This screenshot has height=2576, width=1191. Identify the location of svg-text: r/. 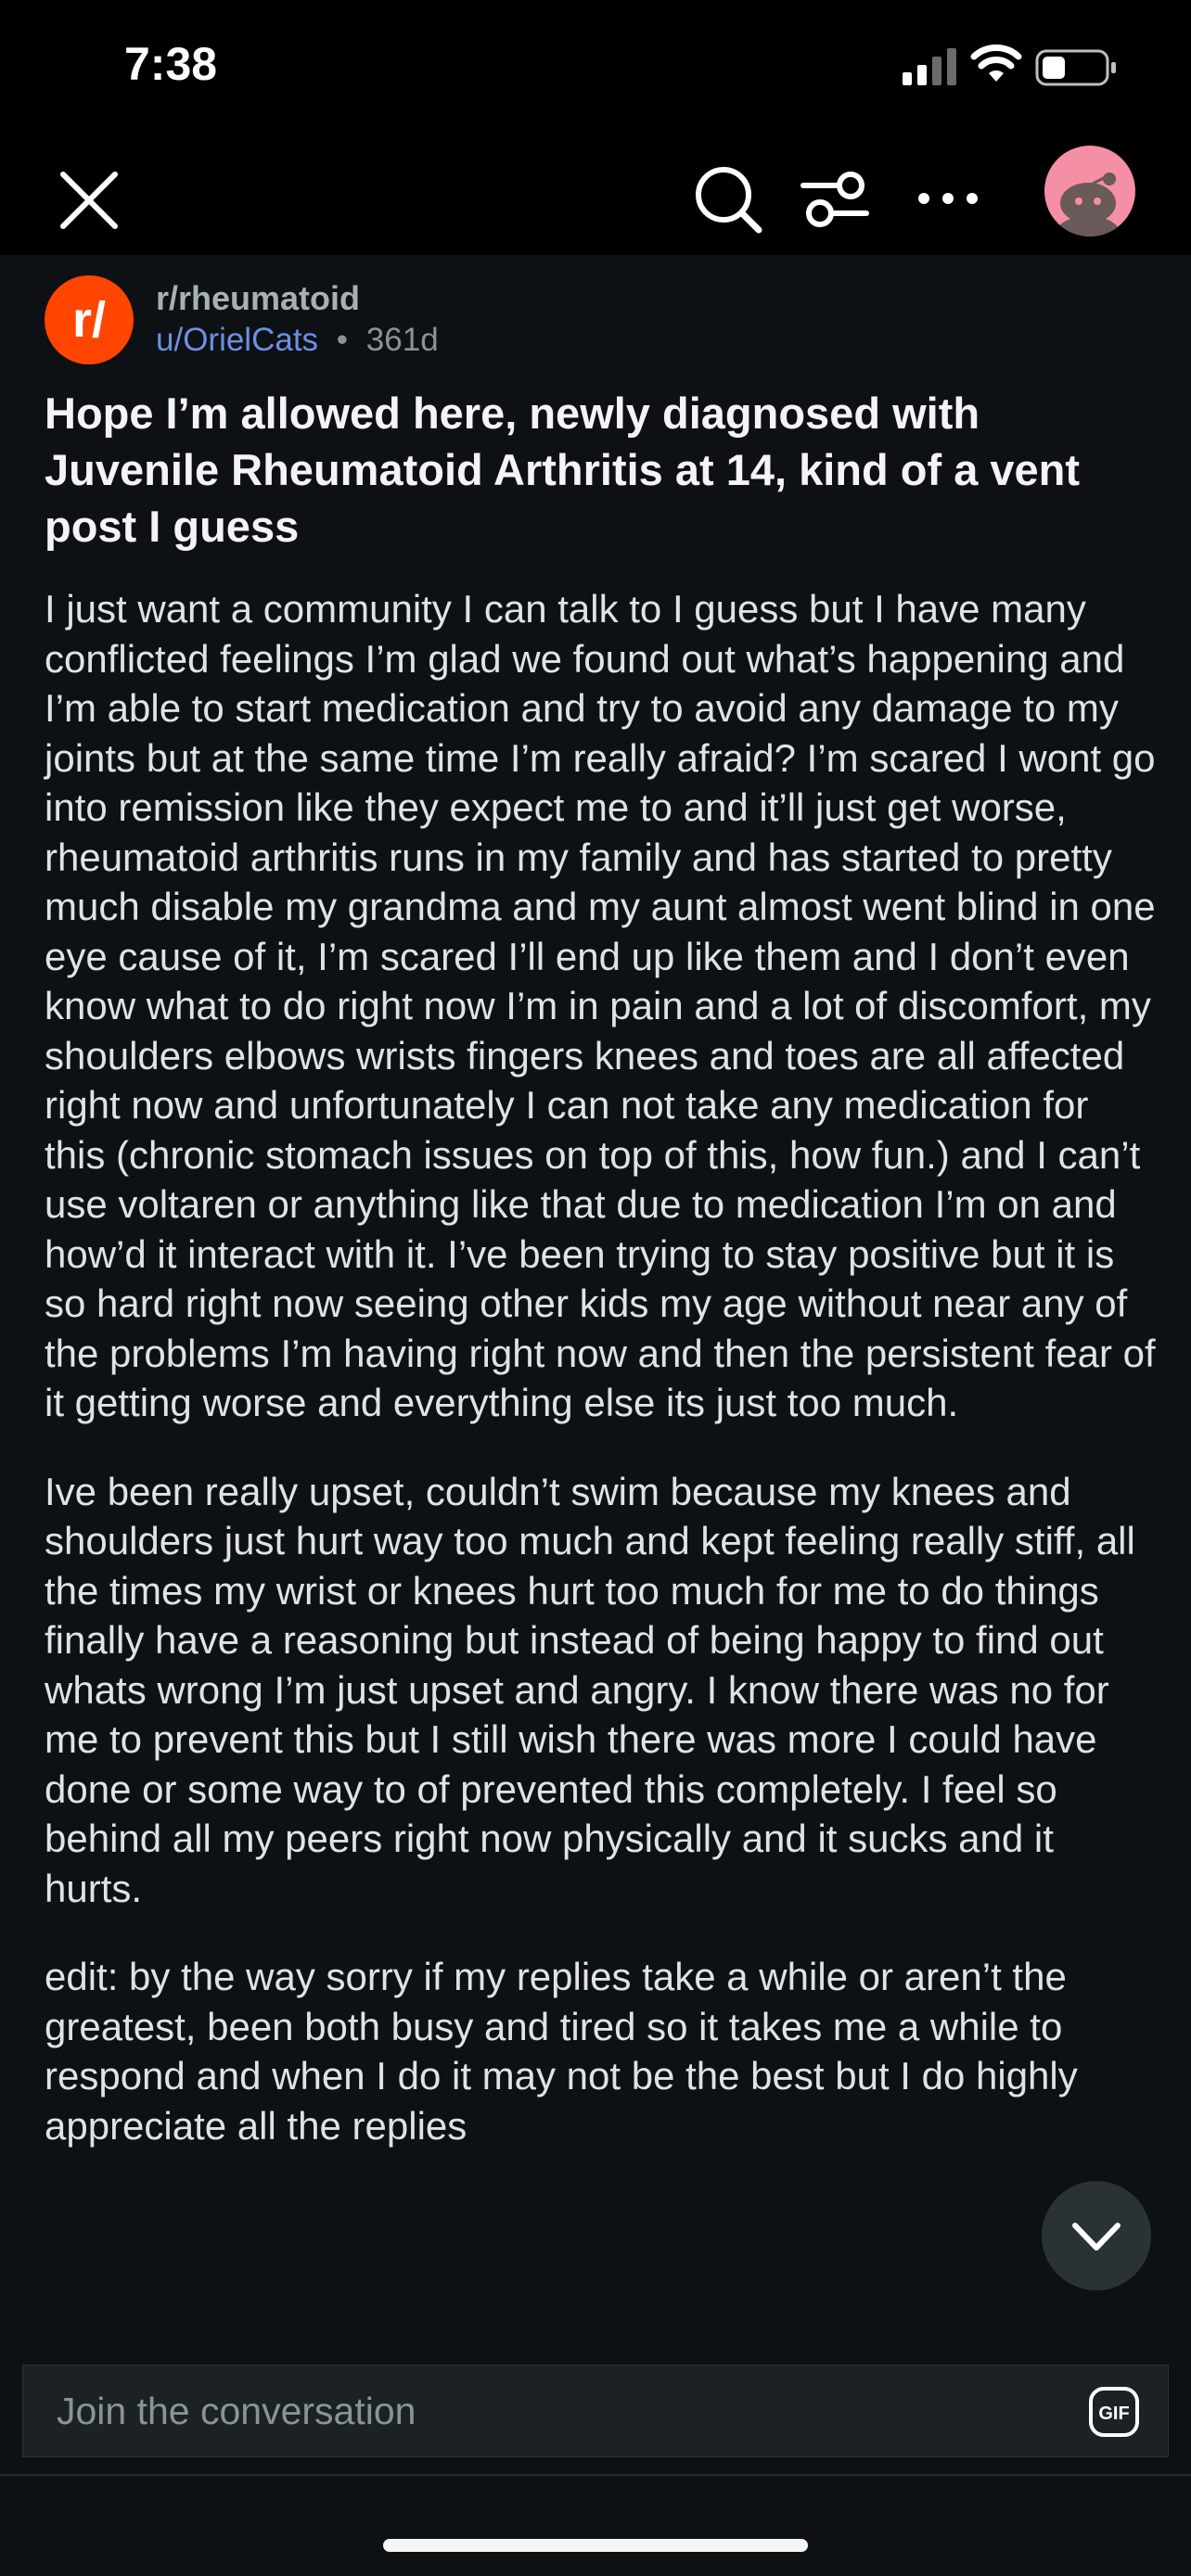
(89, 320).